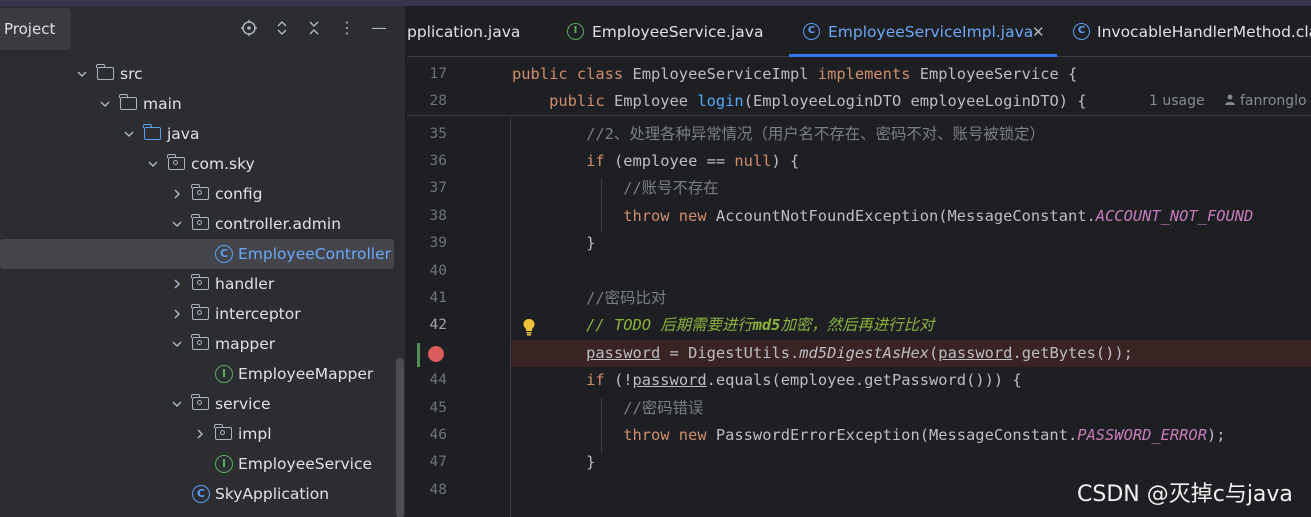 The image size is (1311, 517). I want to click on code-line: 47 }, so click(859, 462).